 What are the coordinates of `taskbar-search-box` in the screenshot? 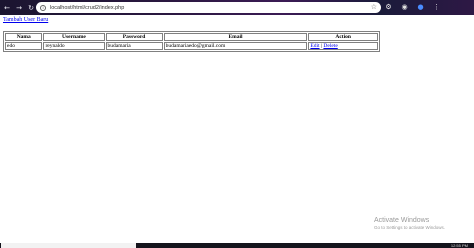 It's located at (68, 245).